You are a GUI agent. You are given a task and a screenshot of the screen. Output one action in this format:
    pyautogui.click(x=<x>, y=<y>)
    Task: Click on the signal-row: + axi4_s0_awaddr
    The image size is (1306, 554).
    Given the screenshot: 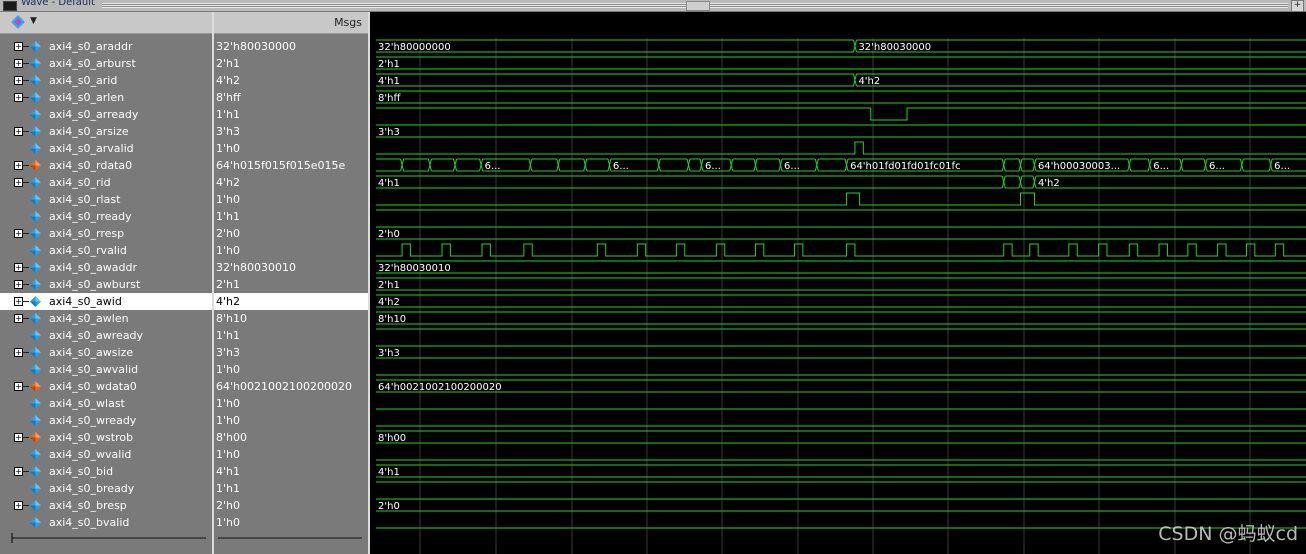 What is the action you would take?
    pyautogui.click(x=106, y=267)
    